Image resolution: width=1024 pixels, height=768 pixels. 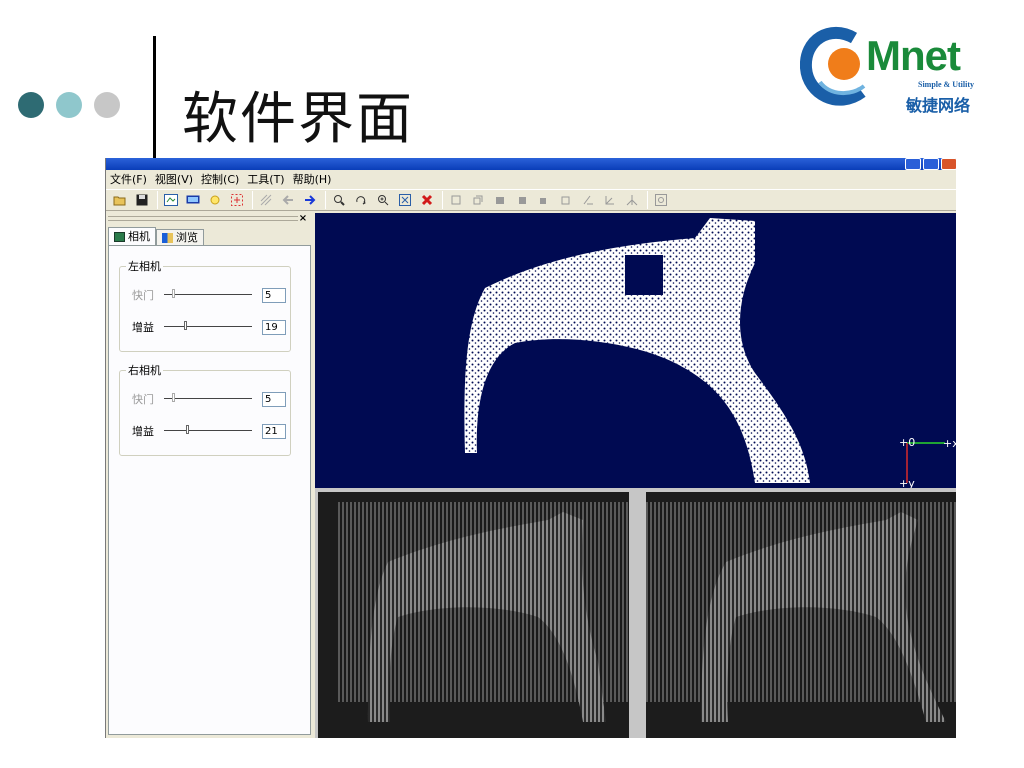 What do you see at coordinates (531, 179) in the screenshot?
I see `menubar: 文件(F) 视图(V) 控制(C) 工具(T) 帮助(H)` at bounding box center [531, 179].